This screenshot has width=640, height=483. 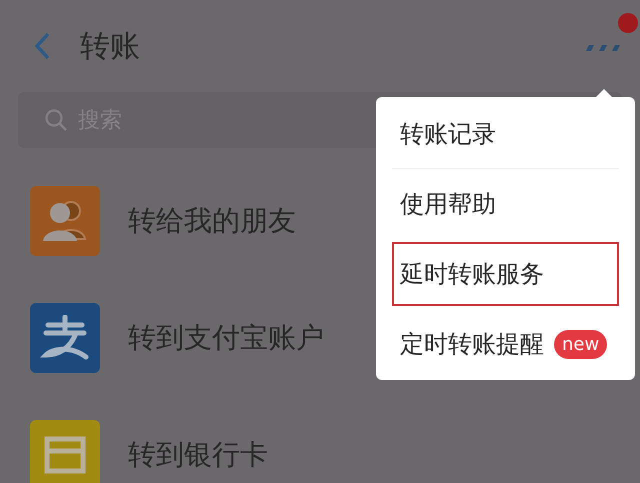 I want to click on search-icon, so click(x=56, y=120).